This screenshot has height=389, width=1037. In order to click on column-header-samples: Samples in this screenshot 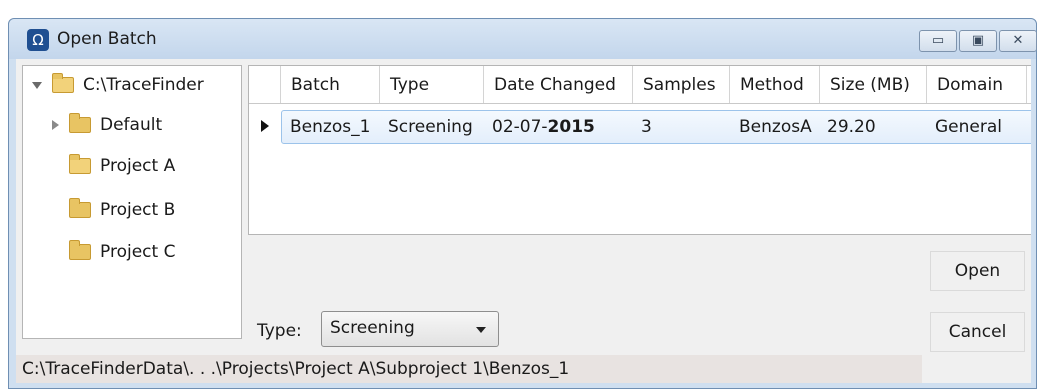, I will do `click(681, 84)`.